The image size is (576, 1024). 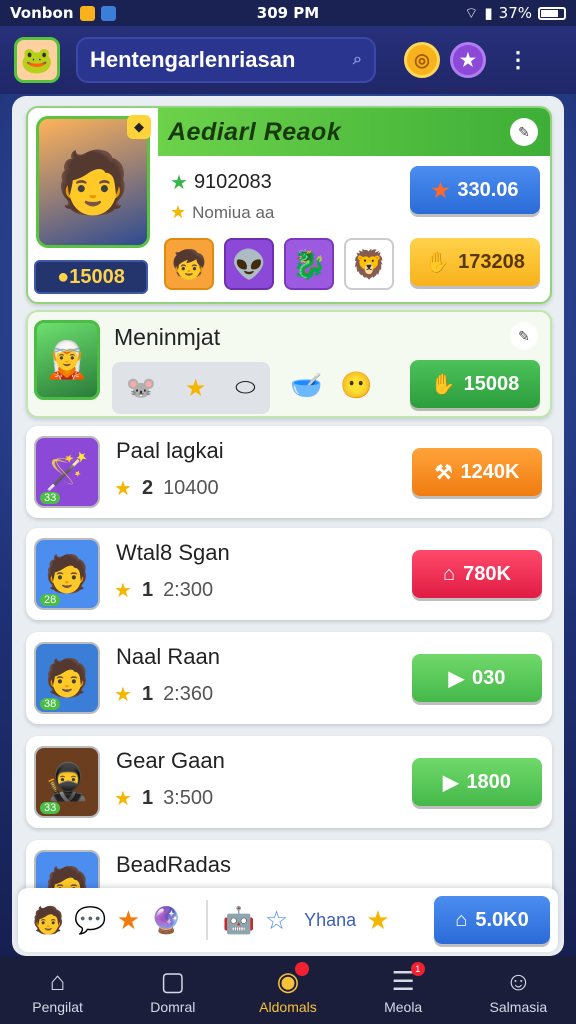 I want to click on item-action-button: ⌂ 780K, so click(x=477, y=574).